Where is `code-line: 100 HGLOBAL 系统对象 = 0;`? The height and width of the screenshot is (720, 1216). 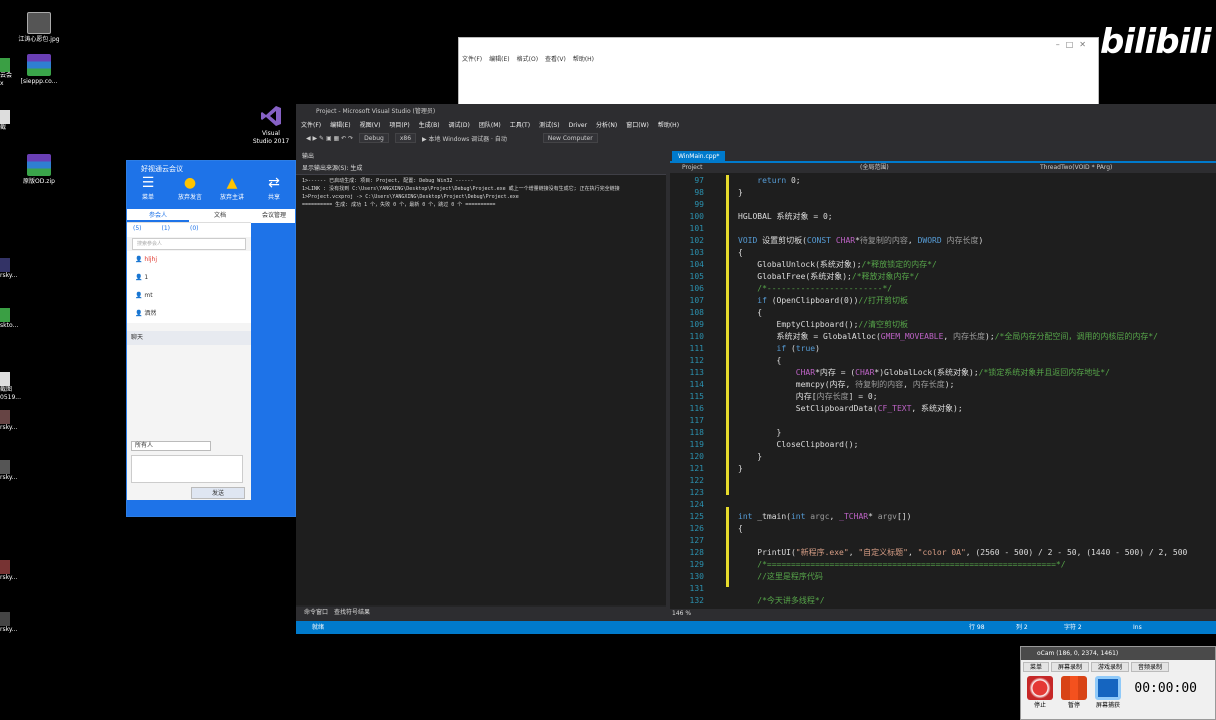
code-line: 100 HGLOBAL 系统对象 = 0; is located at coordinates (943, 217).